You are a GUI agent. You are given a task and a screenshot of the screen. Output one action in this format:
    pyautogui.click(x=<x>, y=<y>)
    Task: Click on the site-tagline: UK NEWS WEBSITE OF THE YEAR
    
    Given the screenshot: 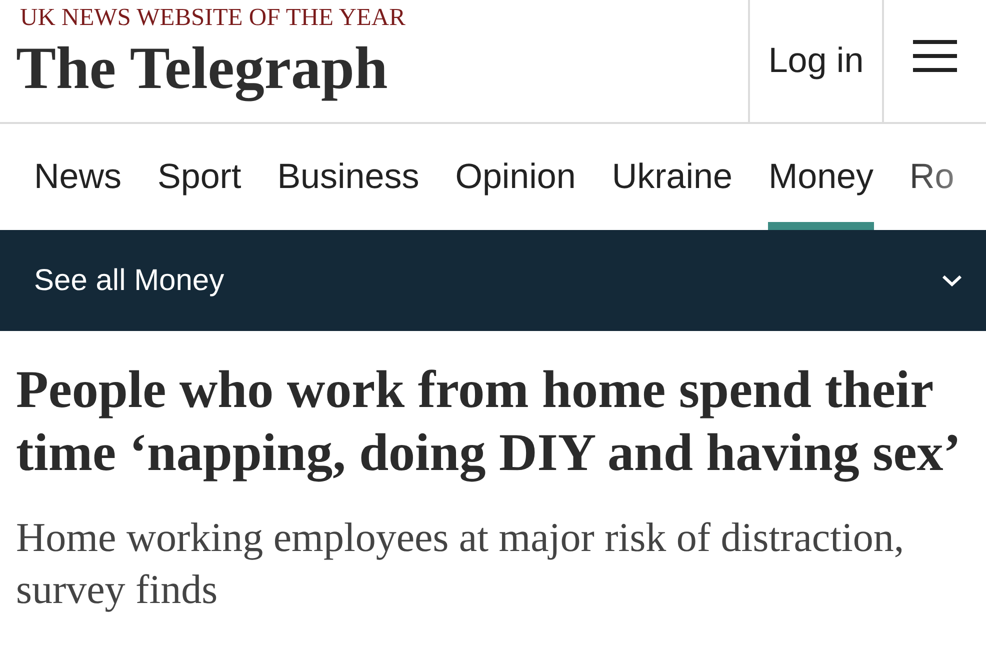 What is the action you would take?
    pyautogui.click(x=212, y=18)
    